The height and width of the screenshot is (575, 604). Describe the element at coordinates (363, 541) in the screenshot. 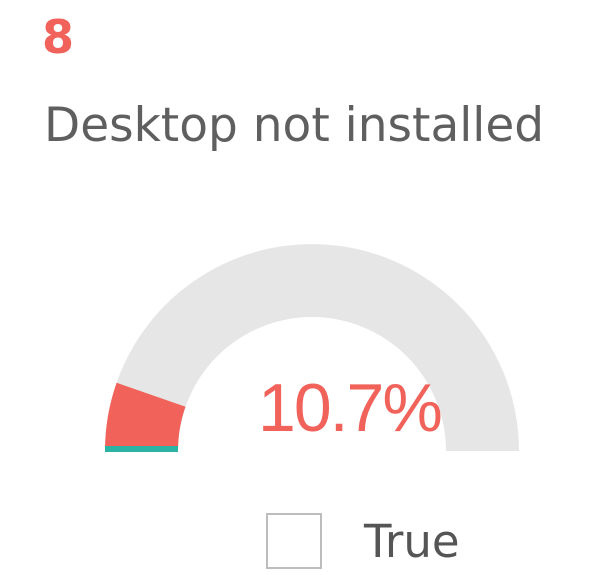

I see `legend: True` at that location.